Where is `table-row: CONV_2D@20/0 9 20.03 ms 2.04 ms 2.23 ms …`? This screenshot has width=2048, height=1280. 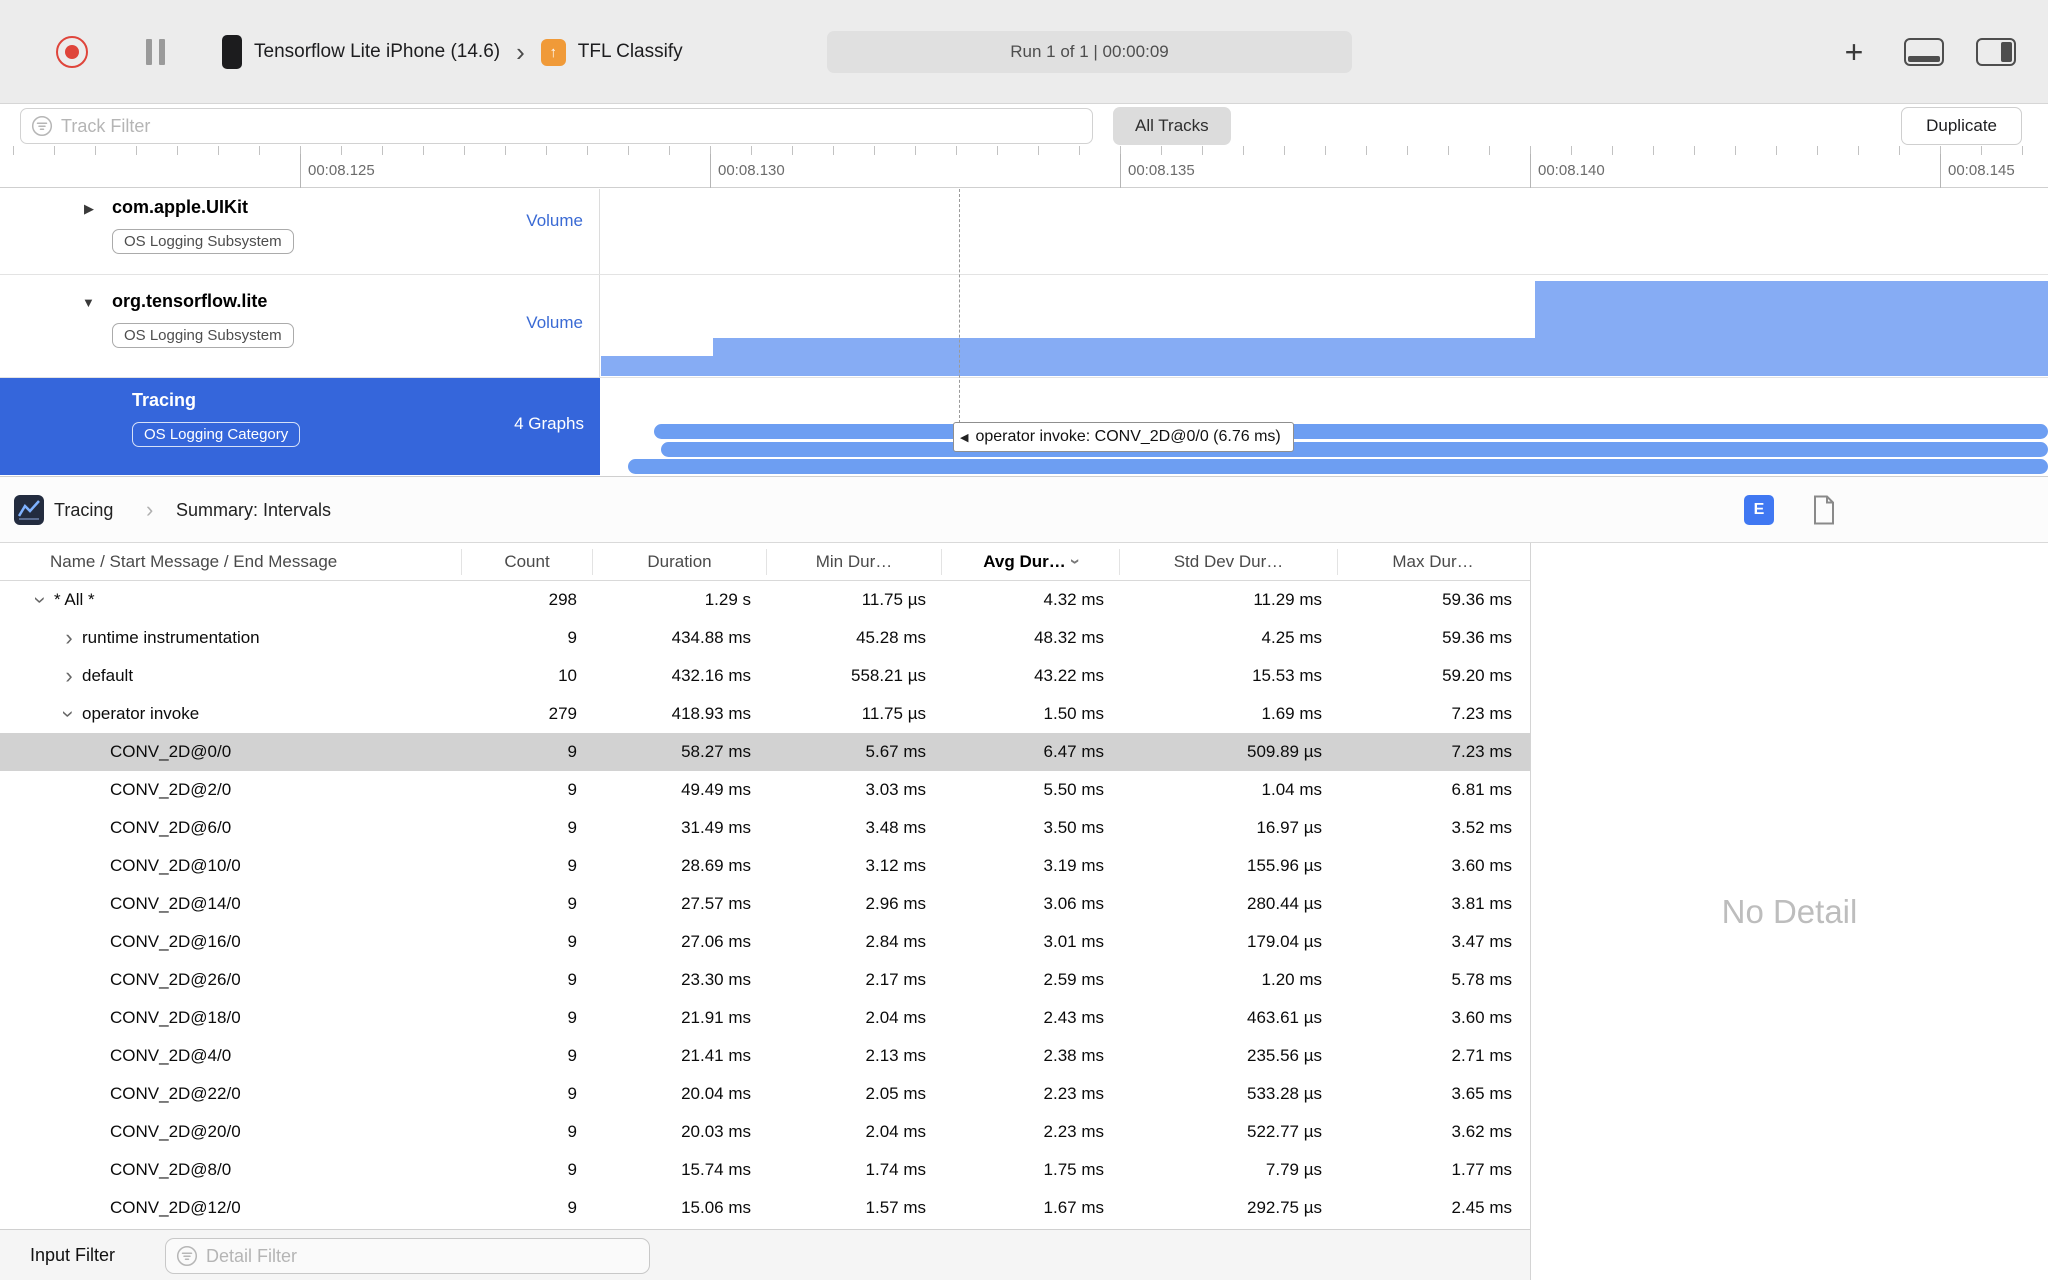 table-row: CONV_2D@20/0 9 20.03 ms 2.04 ms 2.23 ms … is located at coordinates (765, 1132).